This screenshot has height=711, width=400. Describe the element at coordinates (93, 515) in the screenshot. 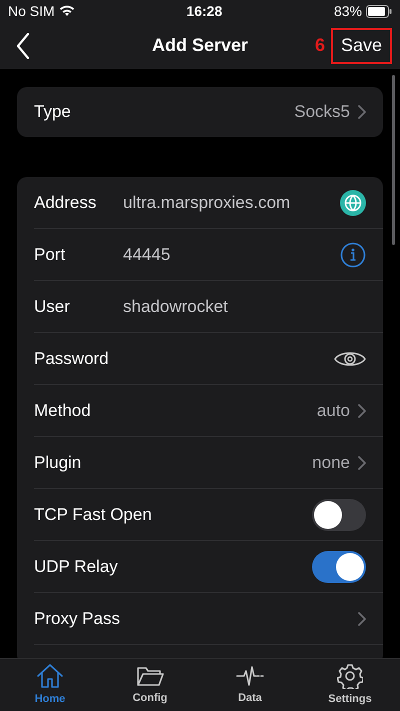

I see `row-label: TCP Fast Open` at that location.